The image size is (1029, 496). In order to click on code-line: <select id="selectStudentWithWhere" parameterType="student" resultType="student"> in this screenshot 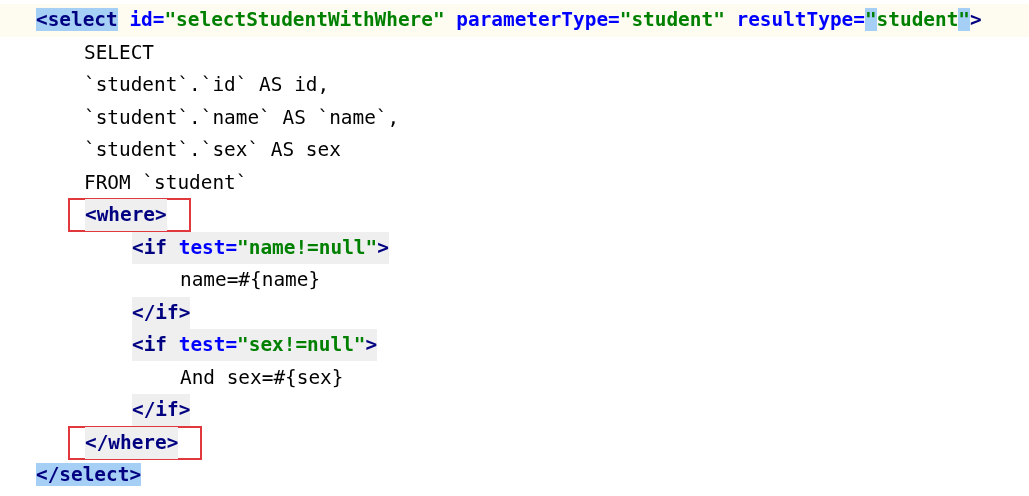, I will do `click(509, 20)`.